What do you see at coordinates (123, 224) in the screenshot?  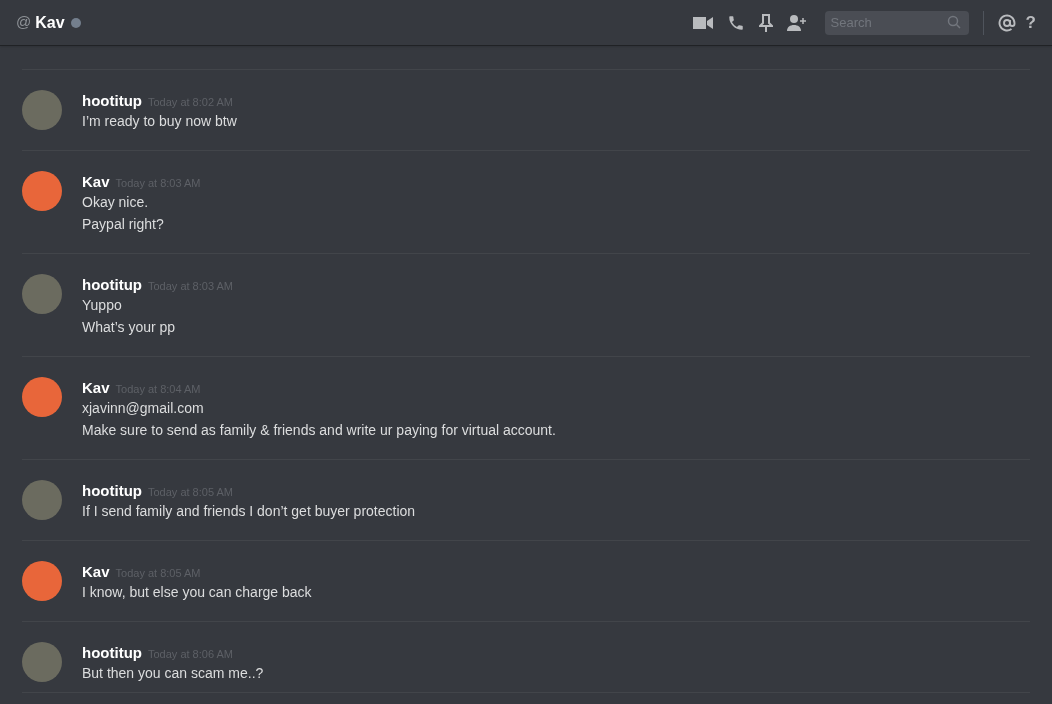 I see `message-text: Paypal right?` at bounding box center [123, 224].